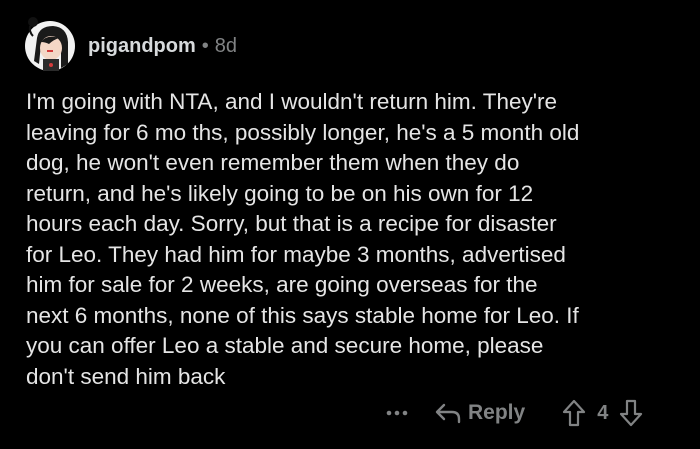 The image size is (700, 449). What do you see at coordinates (397, 413) in the screenshot?
I see `more-options-icon` at bounding box center [397, 413].